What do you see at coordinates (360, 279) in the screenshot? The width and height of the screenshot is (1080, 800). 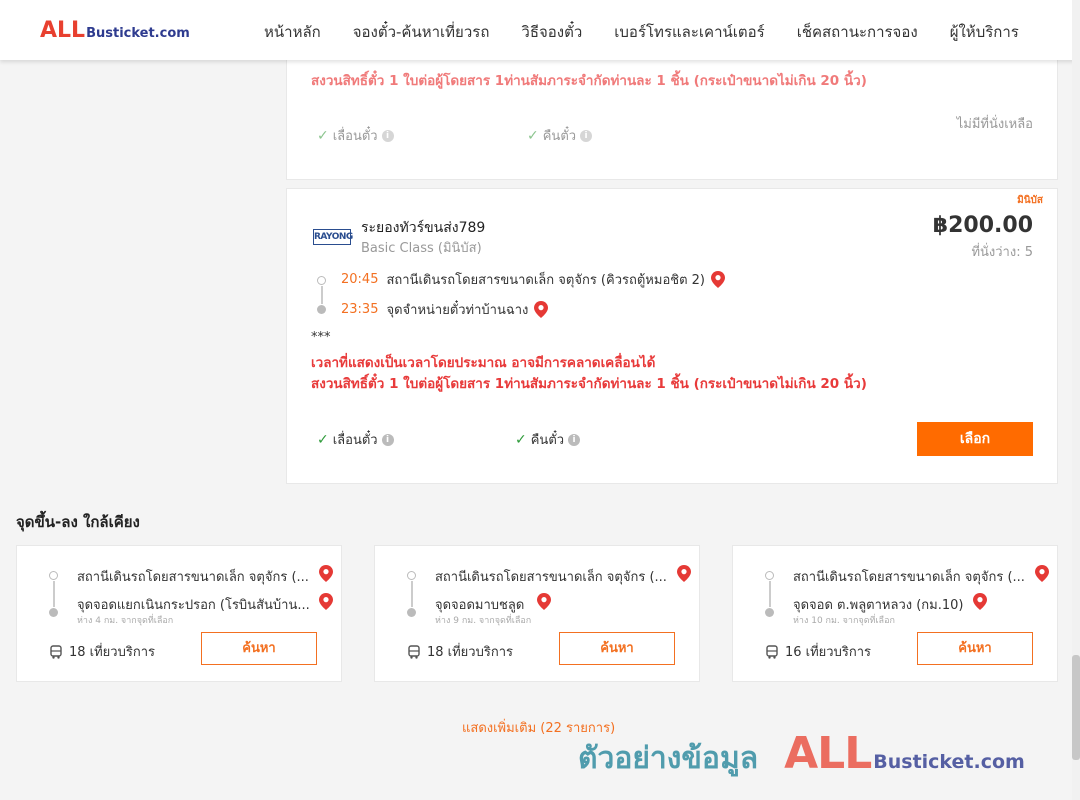 I see `departure-time: 20:45` at bounding box center [360, 279].